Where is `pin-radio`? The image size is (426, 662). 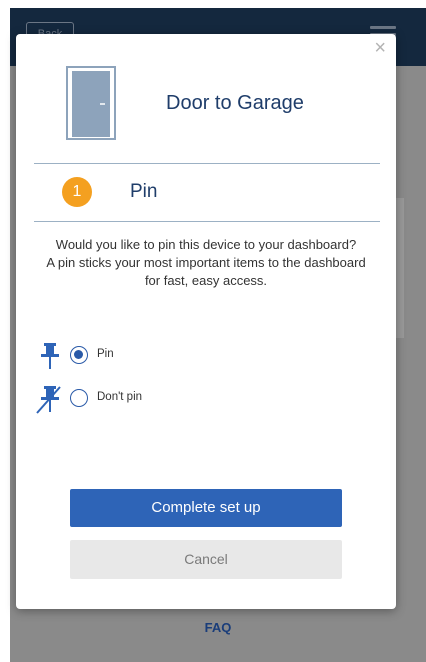
pin-radio is located at coordinates (79, 355).